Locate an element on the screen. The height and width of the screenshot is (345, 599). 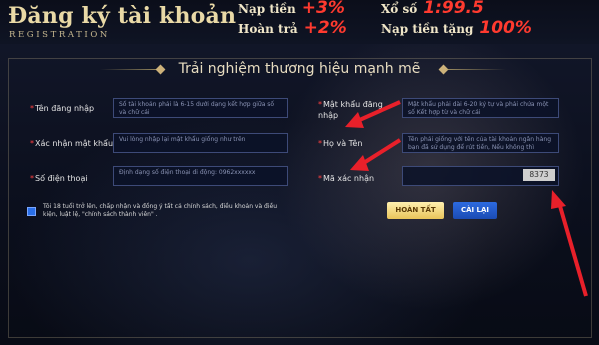
arrow-to-fullname is located at coordinates (376, 154).